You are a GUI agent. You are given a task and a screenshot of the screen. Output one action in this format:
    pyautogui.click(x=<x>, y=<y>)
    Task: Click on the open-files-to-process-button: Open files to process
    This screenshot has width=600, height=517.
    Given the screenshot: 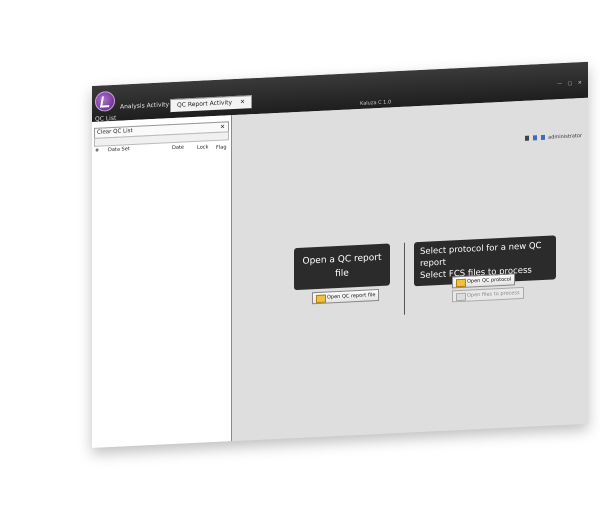 What is the action you would take?
    pyautogui.click(x=488, y=294)
    